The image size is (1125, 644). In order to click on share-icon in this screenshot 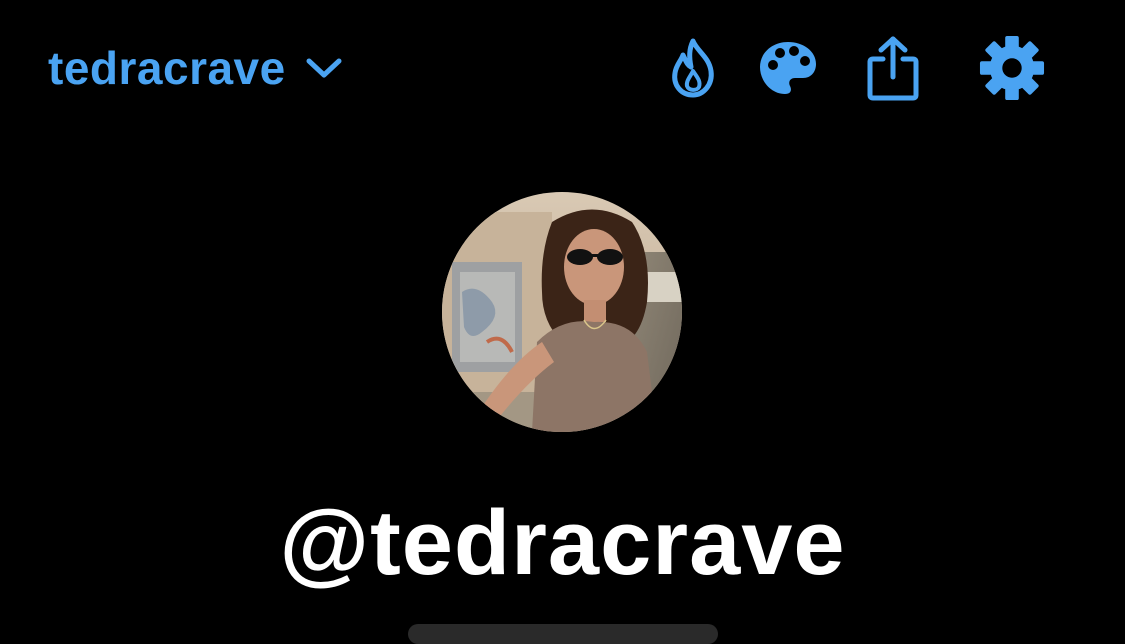, I will do `click(893, 68)`.